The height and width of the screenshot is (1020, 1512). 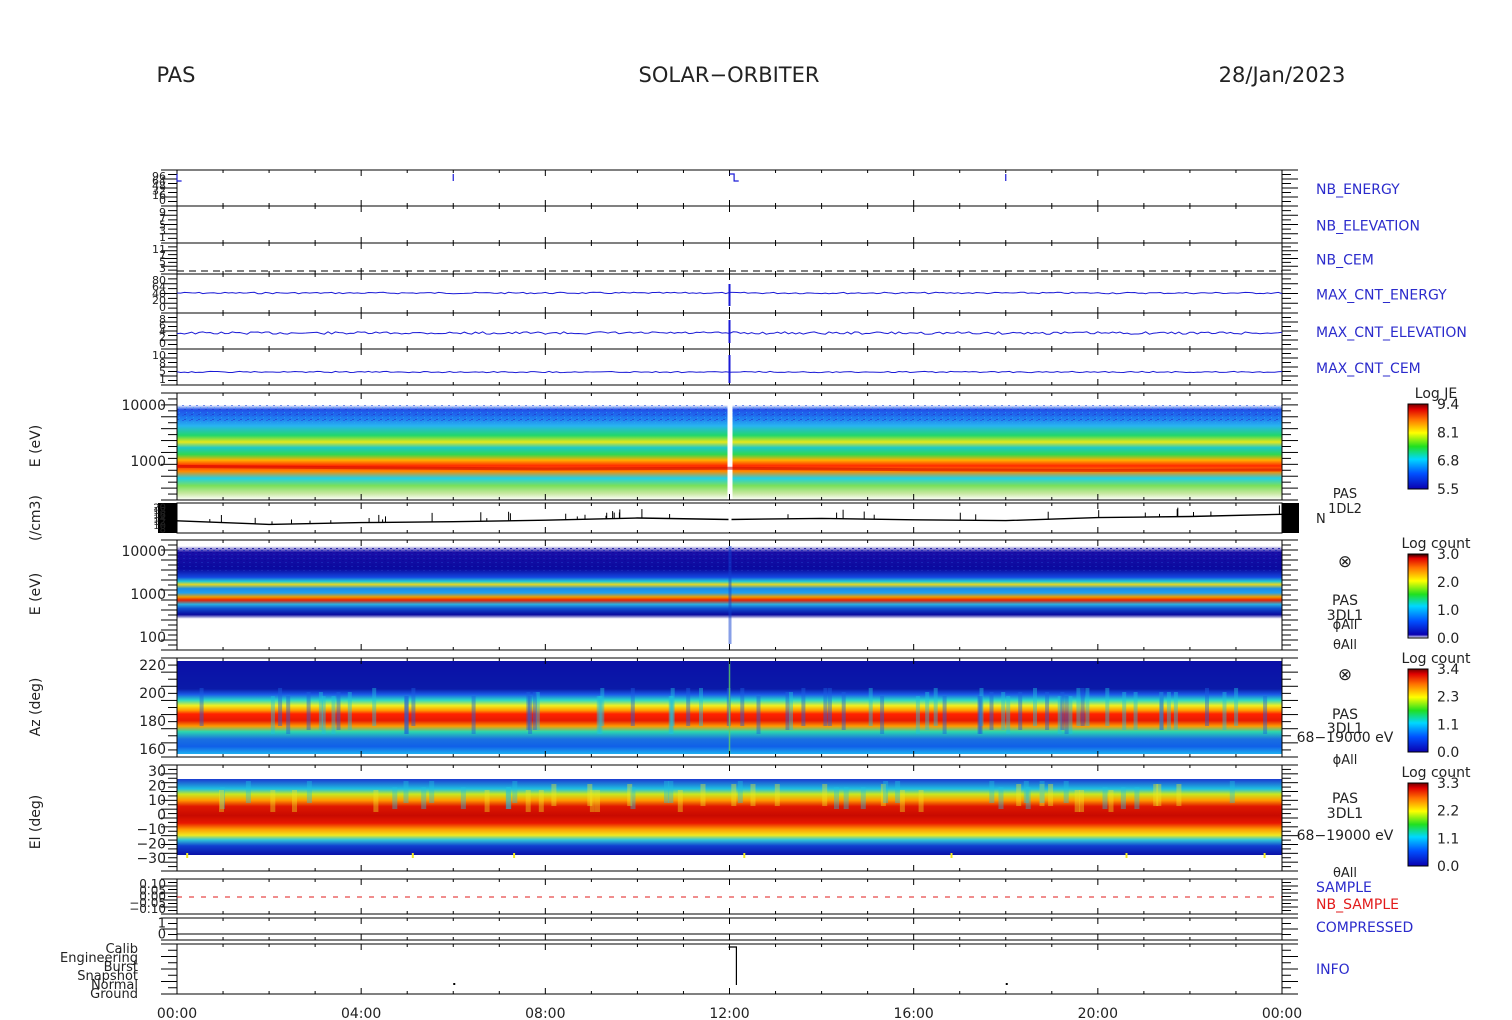 What do you see at coordinates (1368, 227) in the screenshot?
I see `nb-elevation-panel-label: NB_ELEVATION` at bounding box center [1368, 227].